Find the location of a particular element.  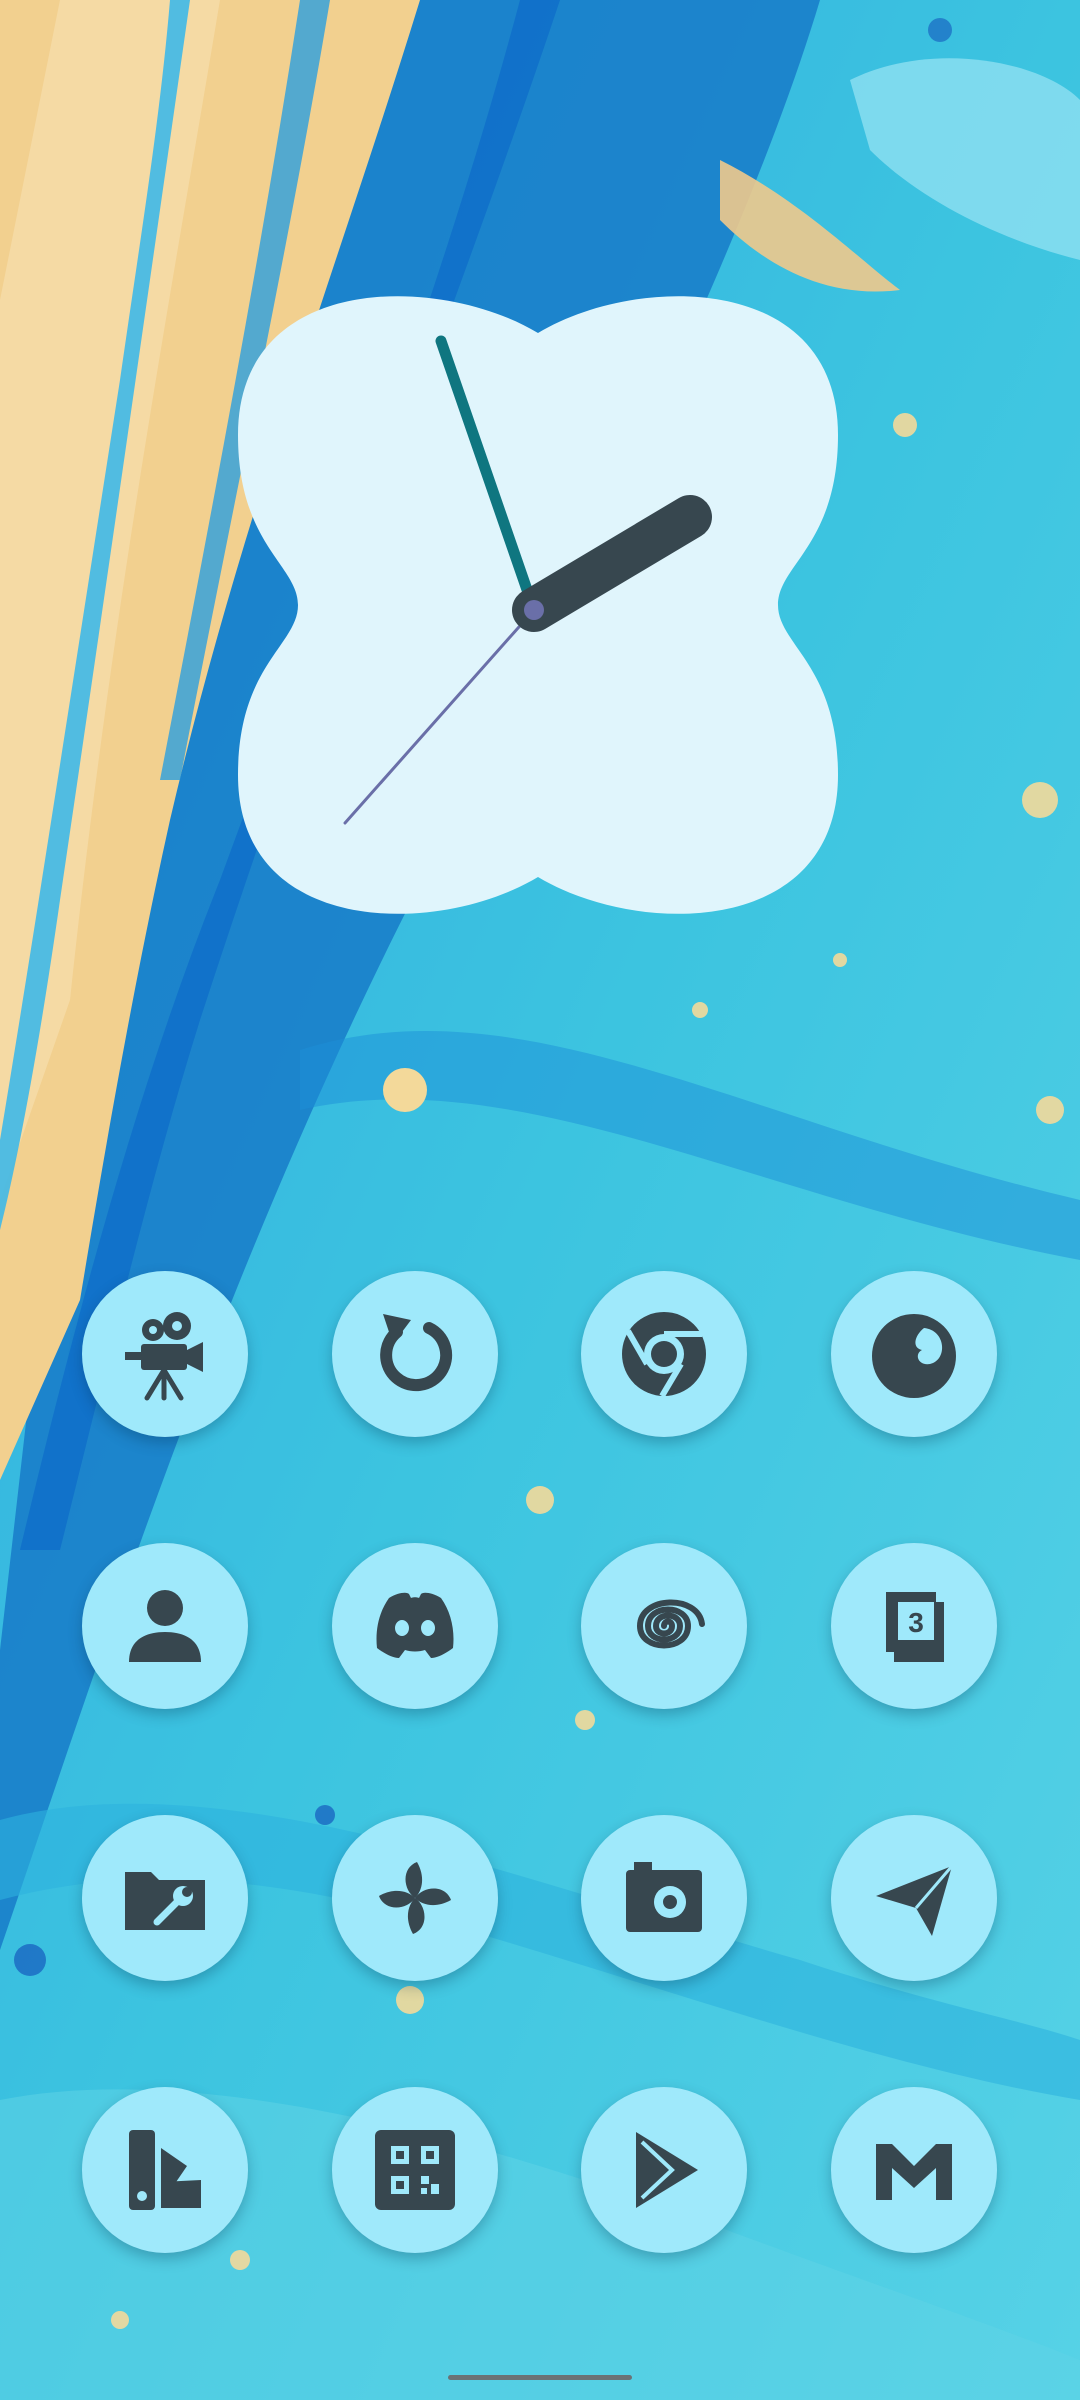

paper-plane-icon is located at coordinates (915, 1900).